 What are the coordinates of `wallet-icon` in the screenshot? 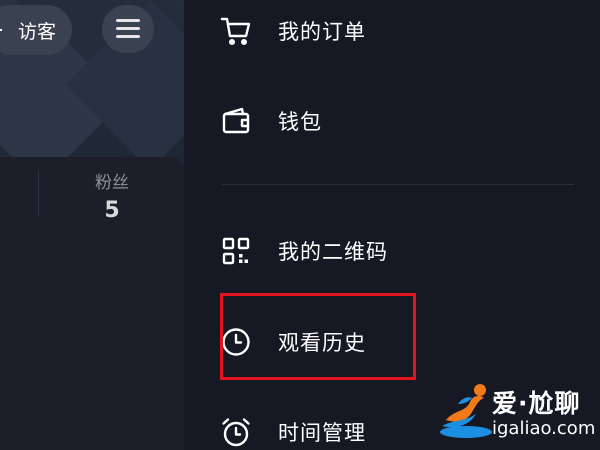 It's located at (238, 121).